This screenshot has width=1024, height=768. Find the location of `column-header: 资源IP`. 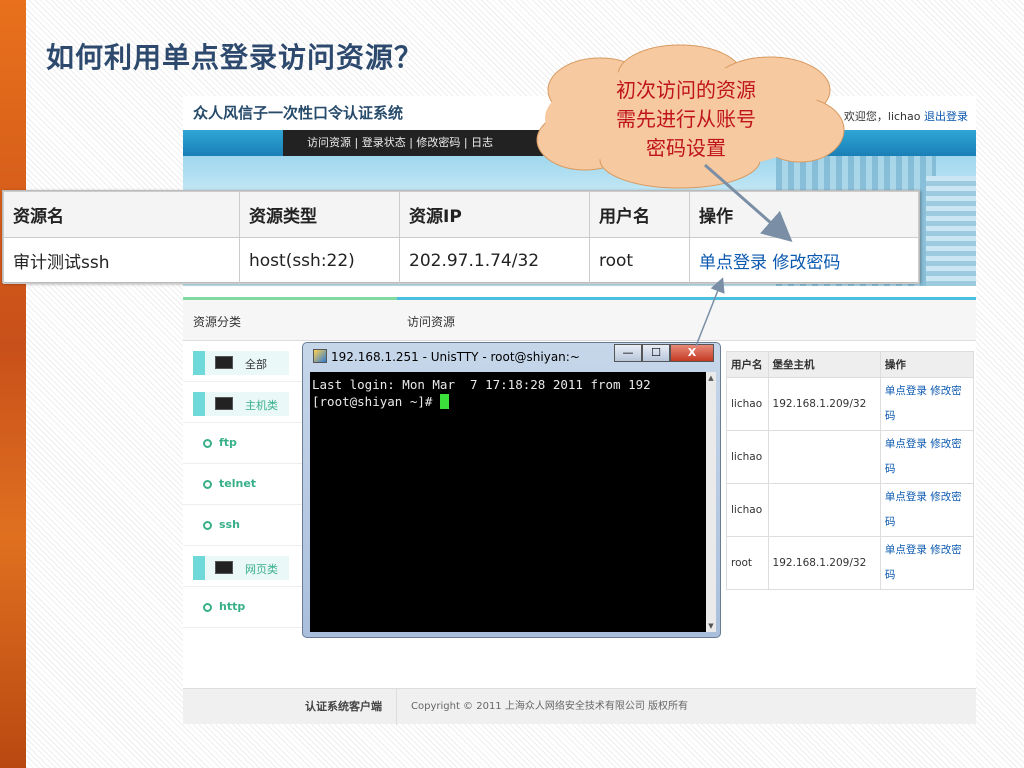

column-header: 资源IP is located at coordinates (494, 214).